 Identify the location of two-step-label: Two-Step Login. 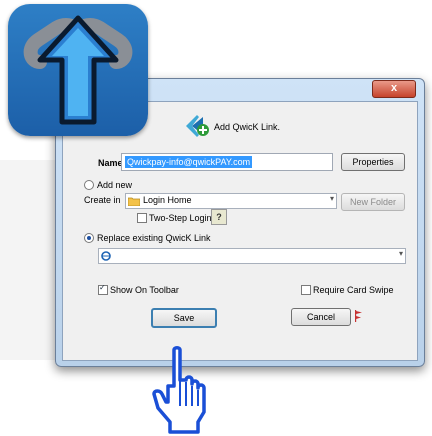
(180, 218).